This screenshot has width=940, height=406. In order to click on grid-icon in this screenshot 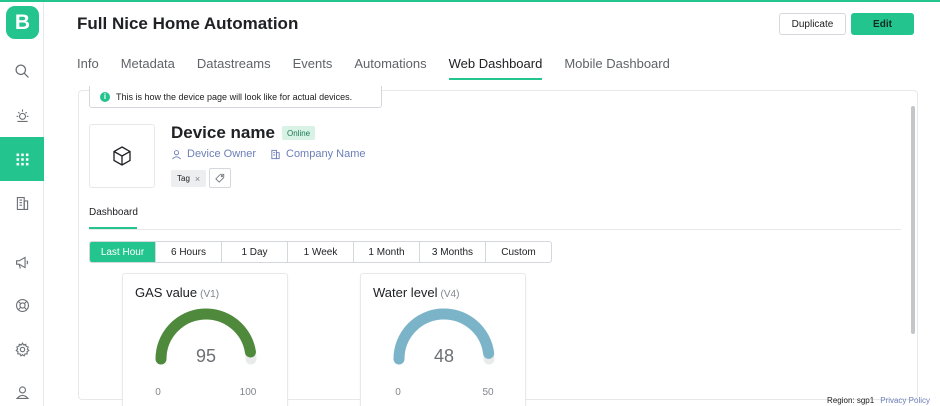, I will do `click(22, 159)`.